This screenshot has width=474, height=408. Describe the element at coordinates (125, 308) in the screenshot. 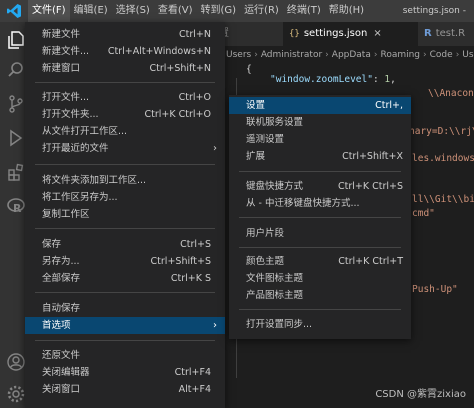

I see `menu-item-auto-save: 自动保存` at that location.